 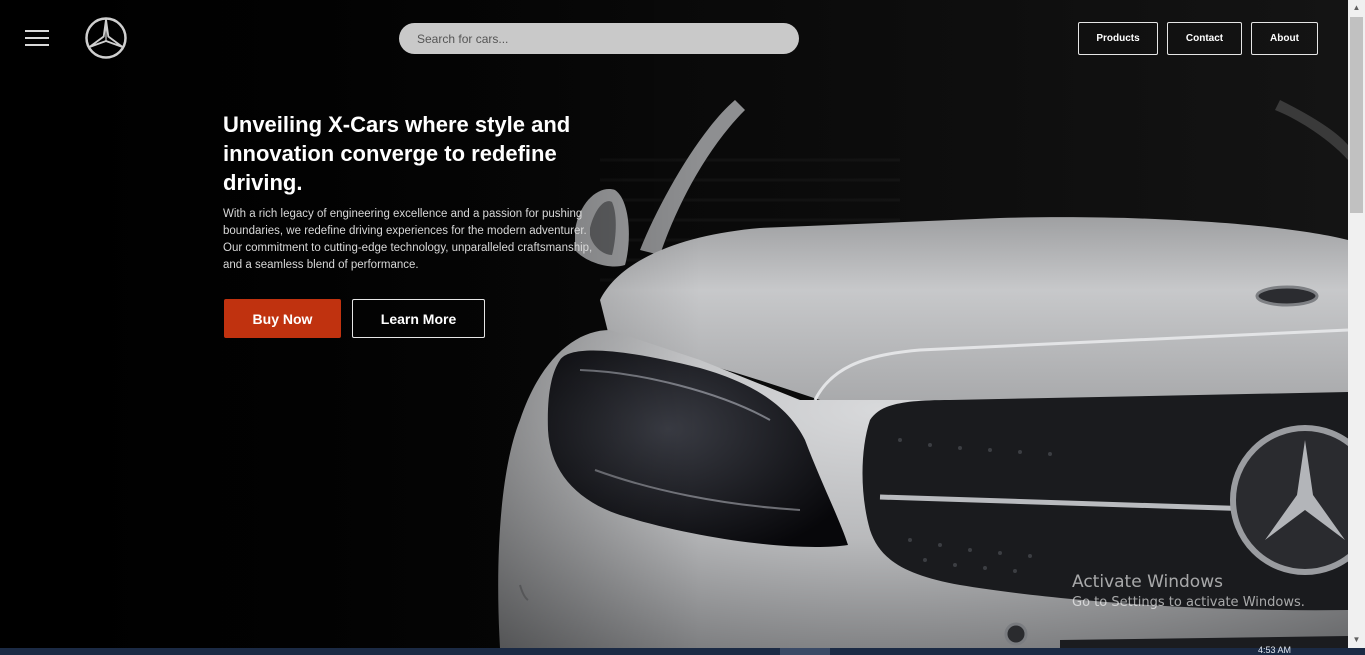 I want to click on activate-title: Activate Windows, so click(x=1147, y=582).